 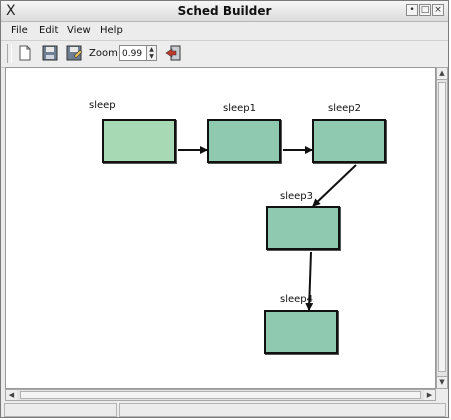 I want to click on node-sleep2, so click(x=349, y=141).